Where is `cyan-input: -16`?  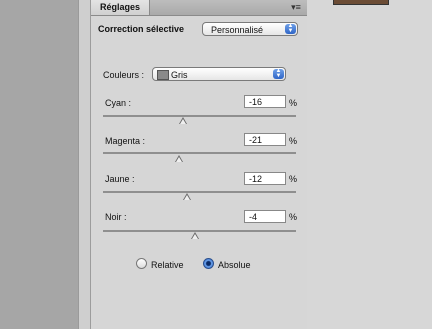
cyan-input: -16 is located at coordinates (265, 101).